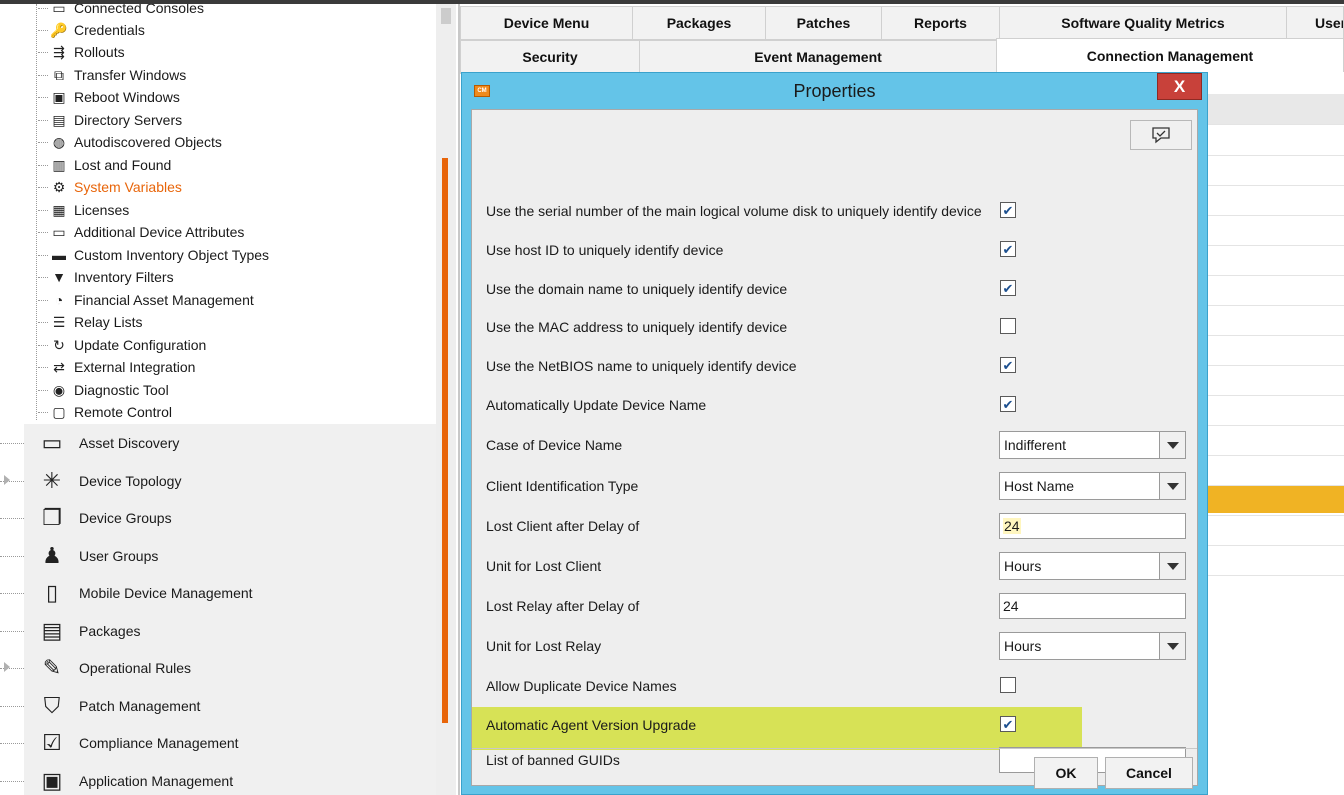 This screenshot has width=1344, height=795. I want to click on tree-item: ↻ Update Configuration, so click(122, 345).